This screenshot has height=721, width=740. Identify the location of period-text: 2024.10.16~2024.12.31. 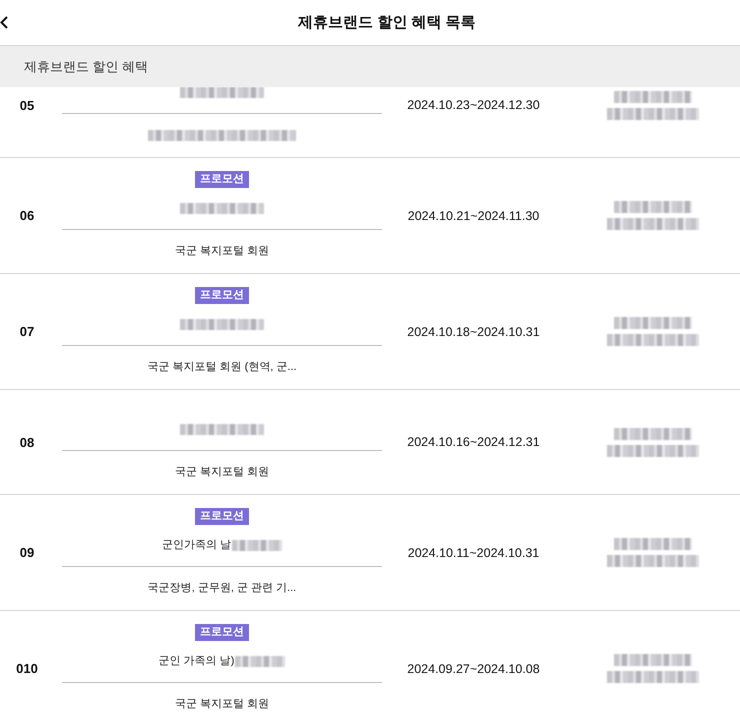
(473, 442).